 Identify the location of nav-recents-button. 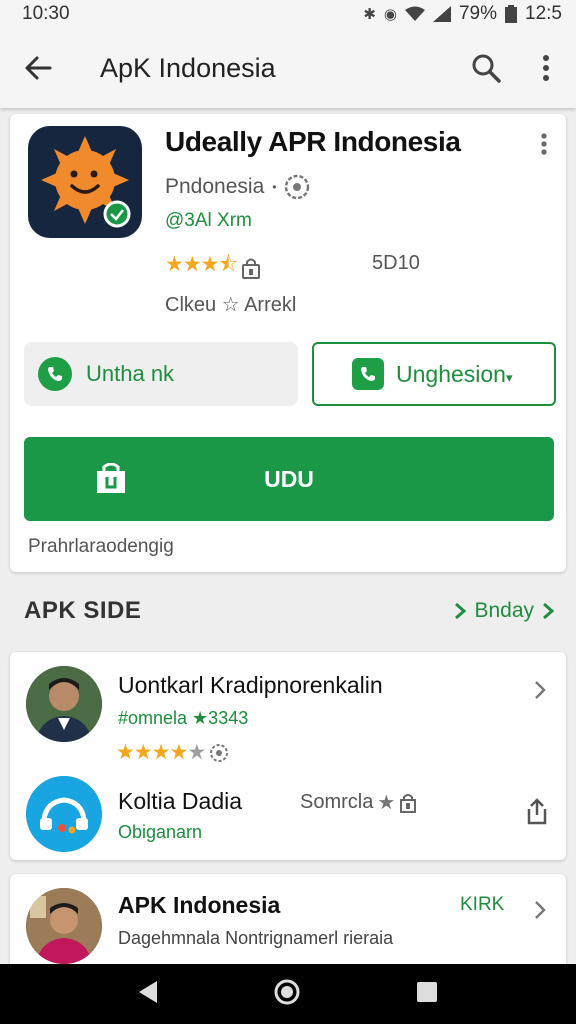
(427, 994).